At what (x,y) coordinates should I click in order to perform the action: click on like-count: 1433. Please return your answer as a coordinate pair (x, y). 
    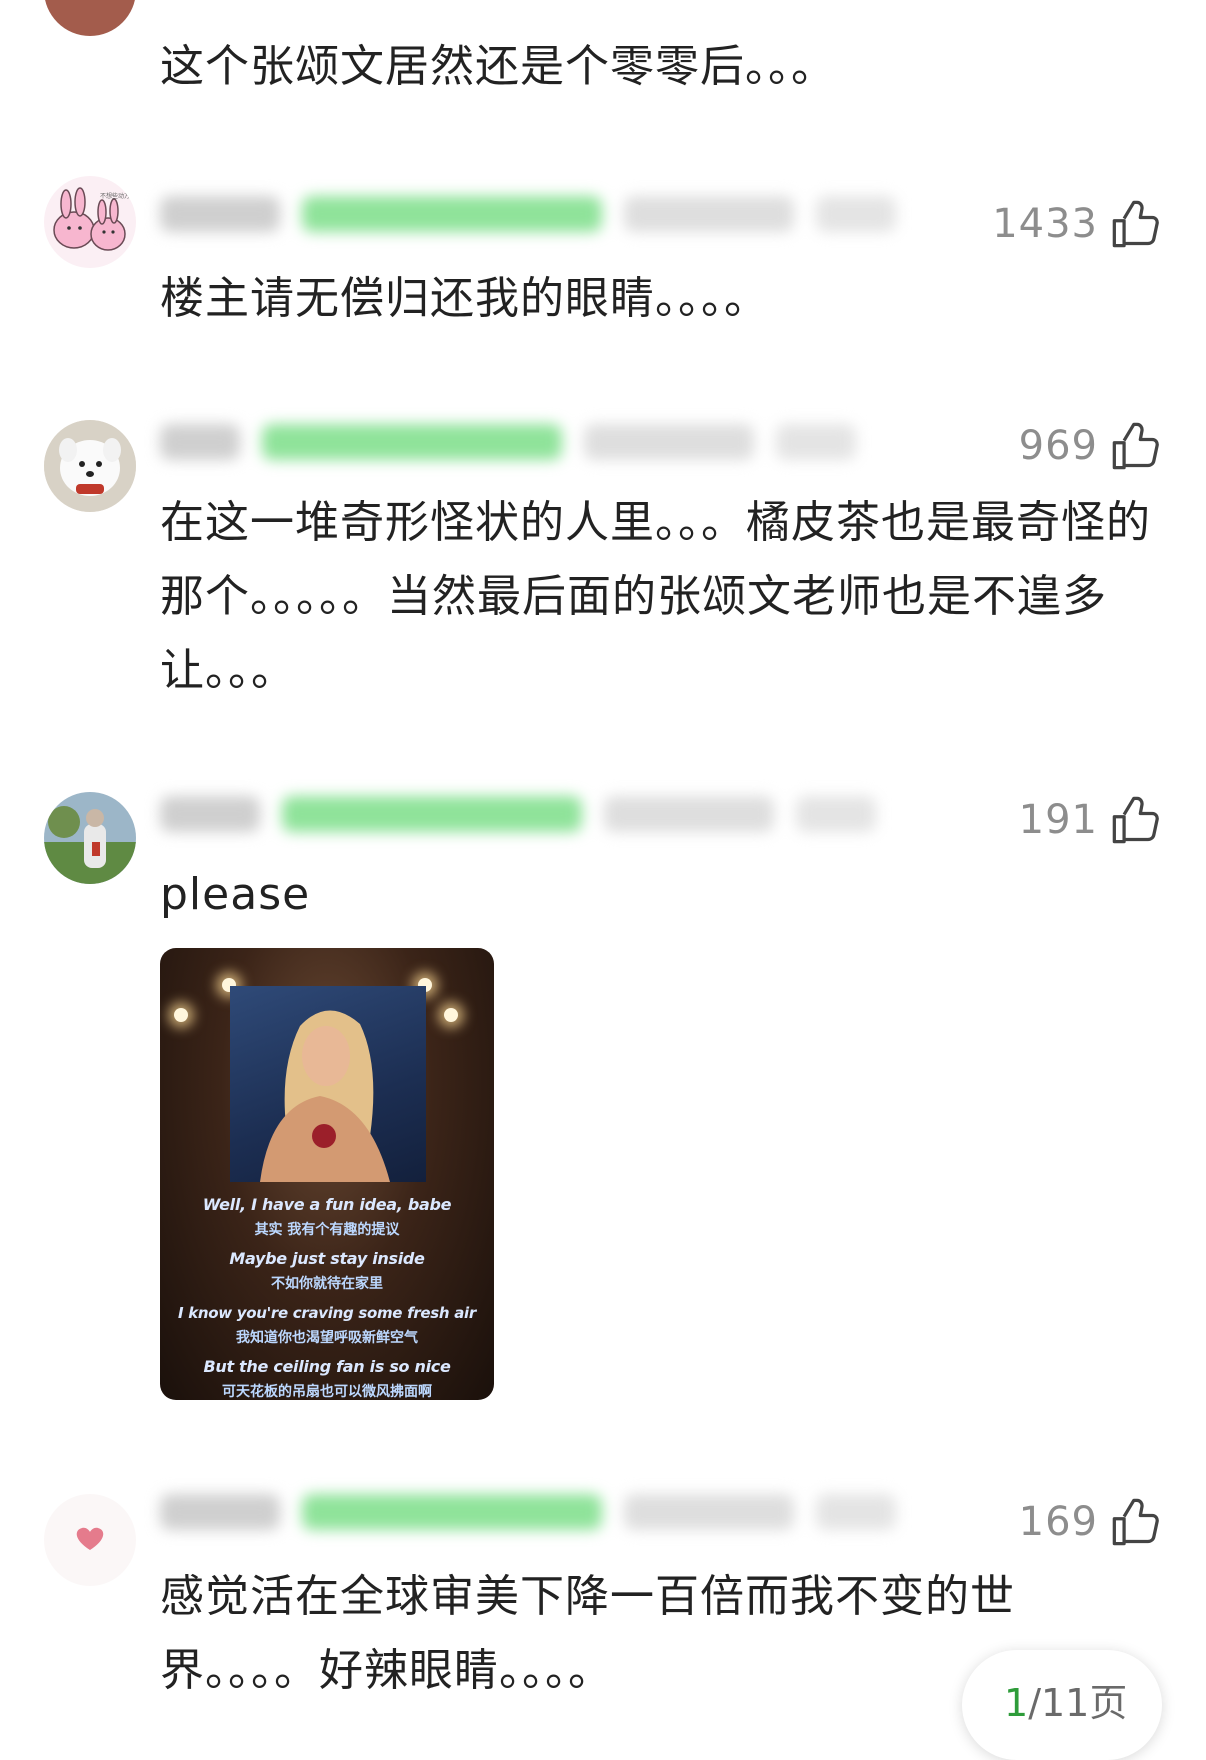
    Looking at the image, I should click on (1045, 224).